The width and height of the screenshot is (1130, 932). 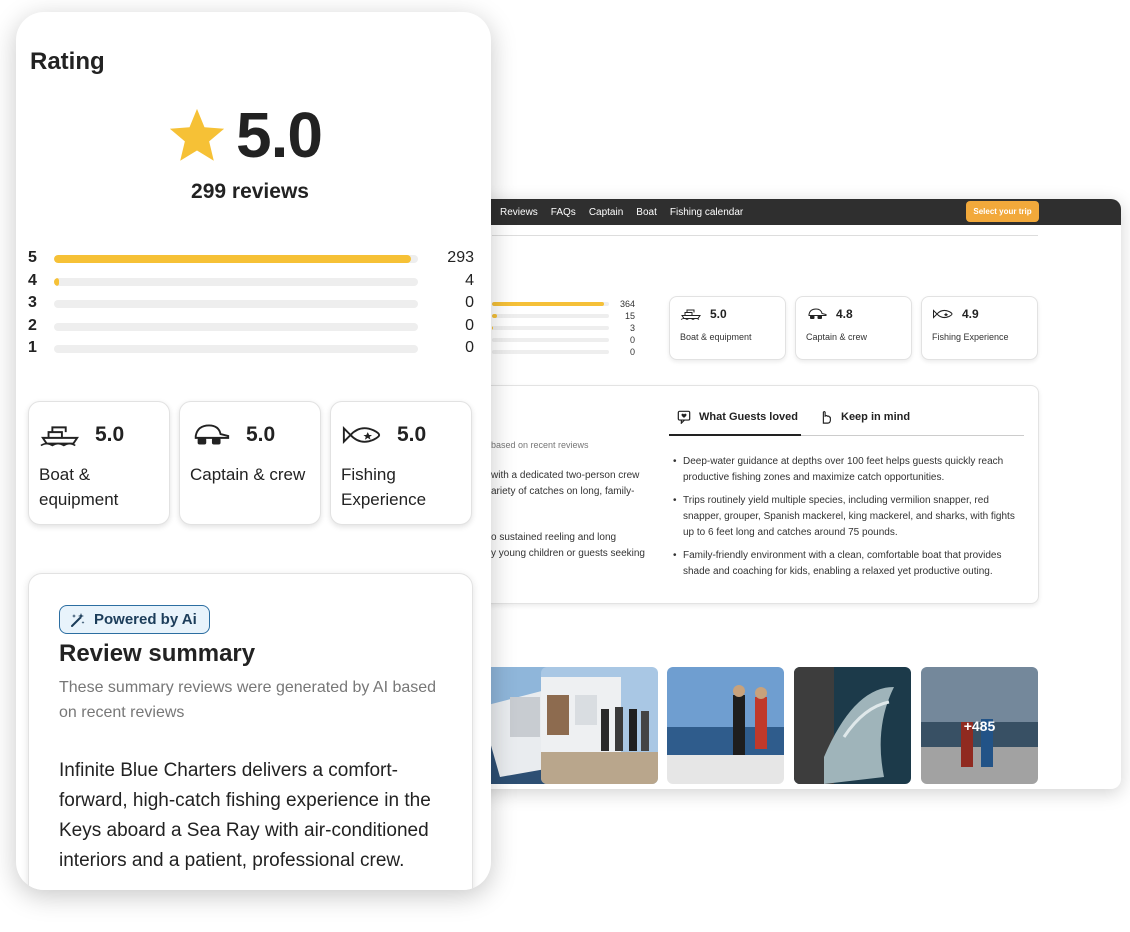 I want to click on rating-bar-row: 1 0, so click(x=251, y=350).